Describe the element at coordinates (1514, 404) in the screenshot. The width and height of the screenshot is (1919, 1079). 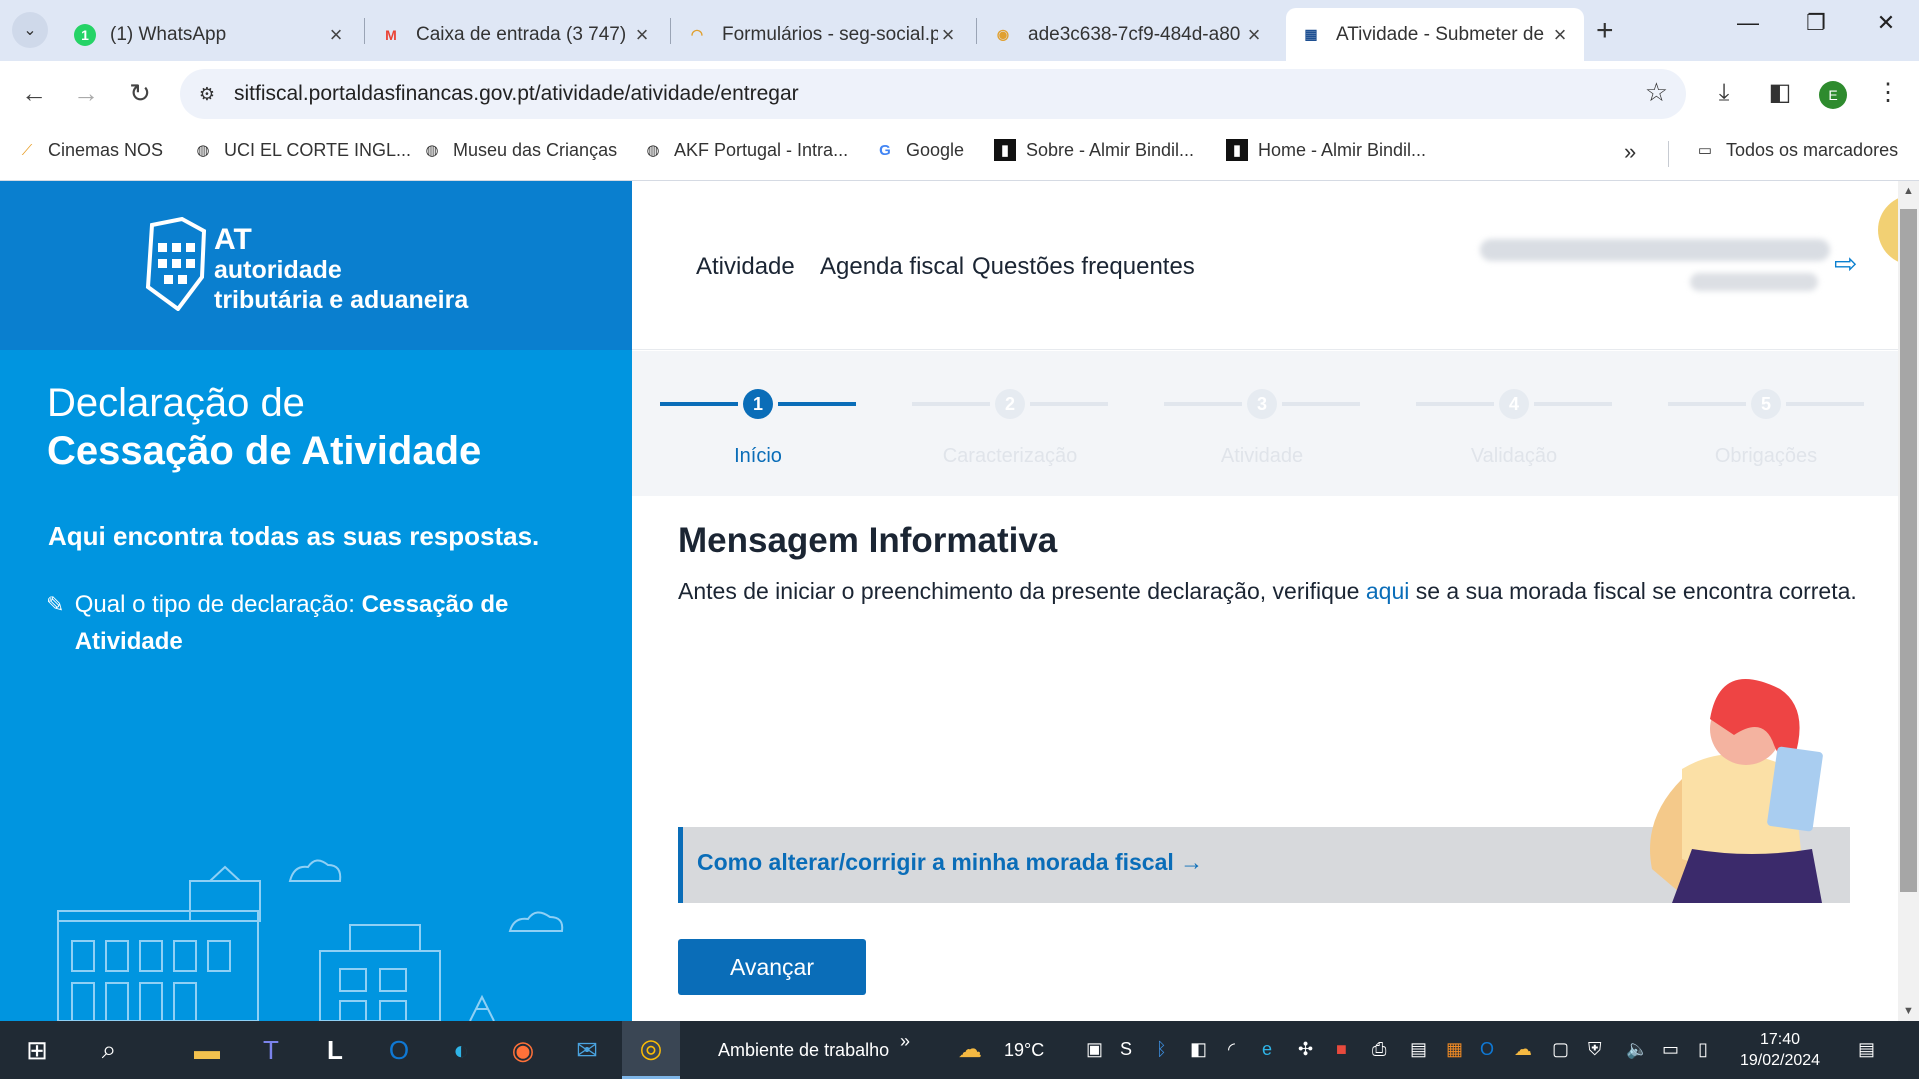
I see `step-number: 4` at that location.